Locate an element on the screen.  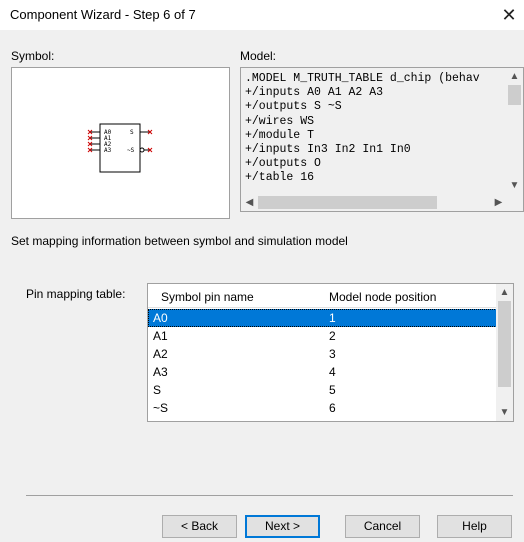
model-vertical-scrollbar: ▲ ▼ is located at coordinates (514, 131).